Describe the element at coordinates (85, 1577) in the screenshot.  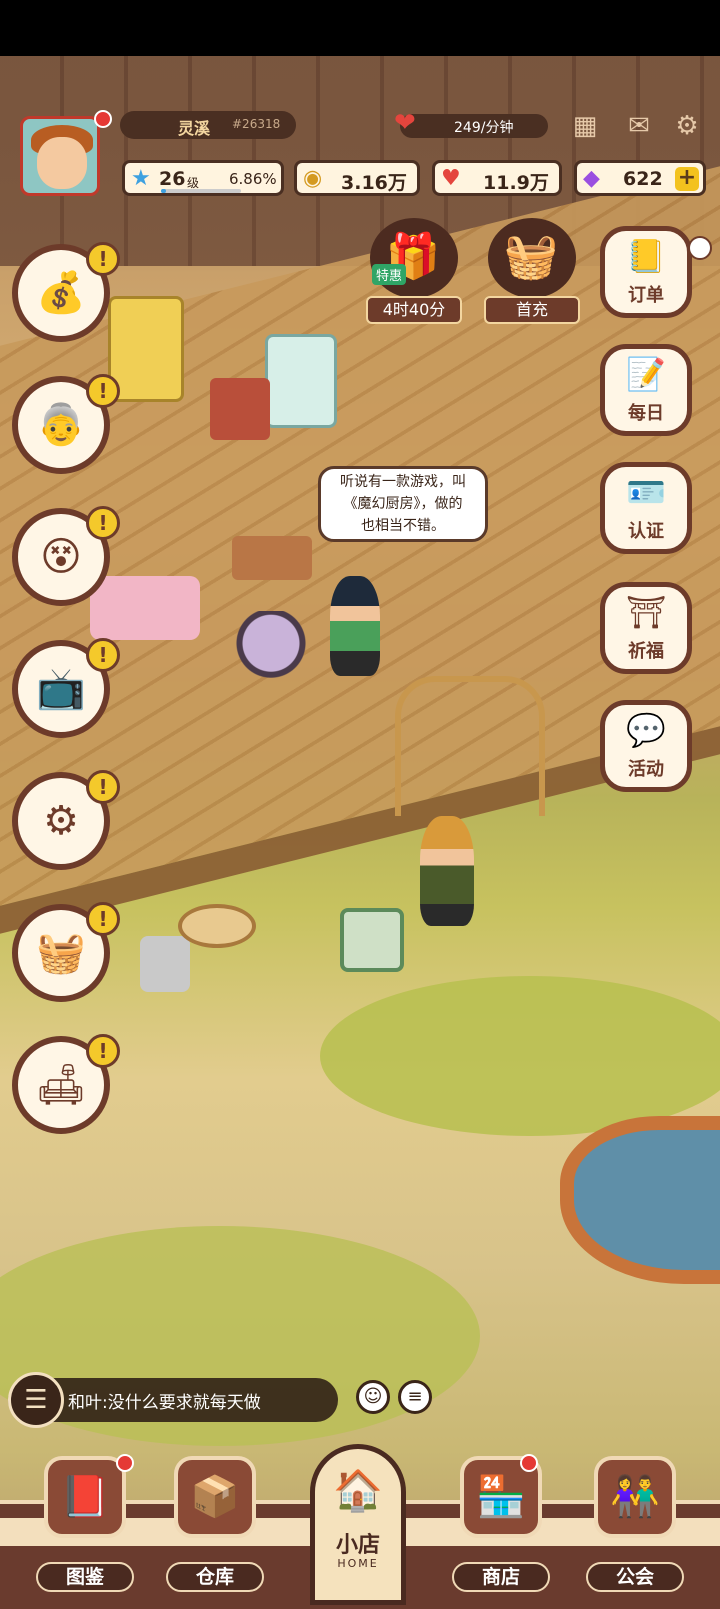
I see `nav-label: 图鉴` at that location.